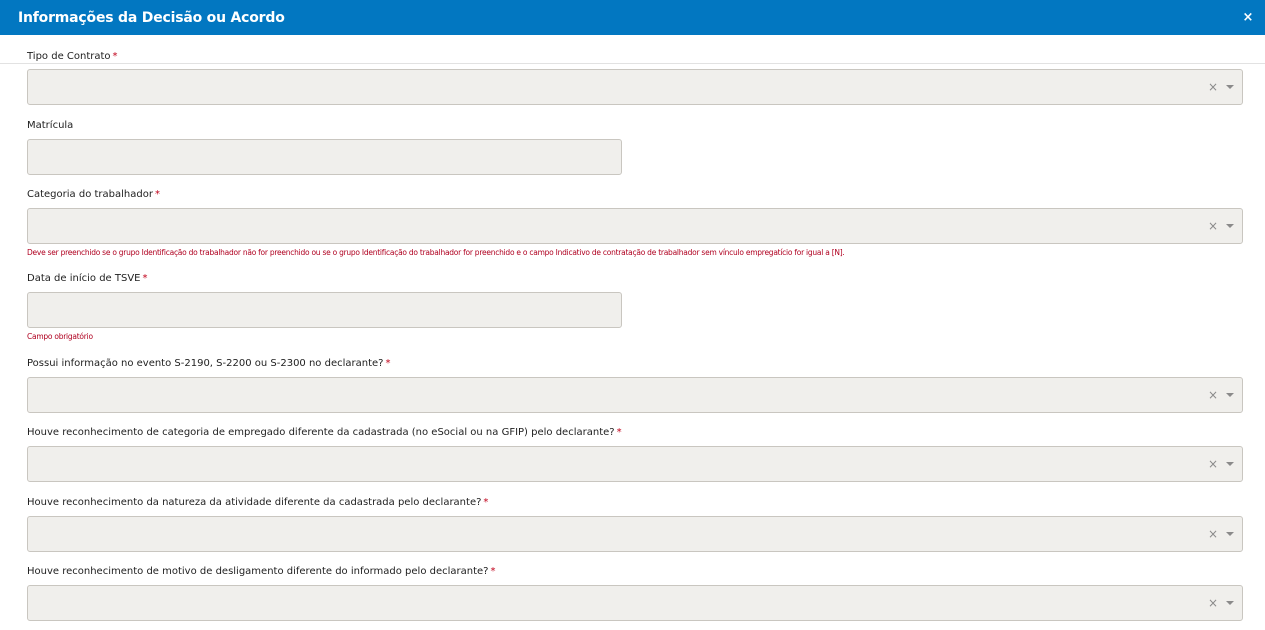  Describe the element at coordinates (60, 336) in the screenshot. I see `data-inicio-tsve-error: Campo obrigatório` at that location.